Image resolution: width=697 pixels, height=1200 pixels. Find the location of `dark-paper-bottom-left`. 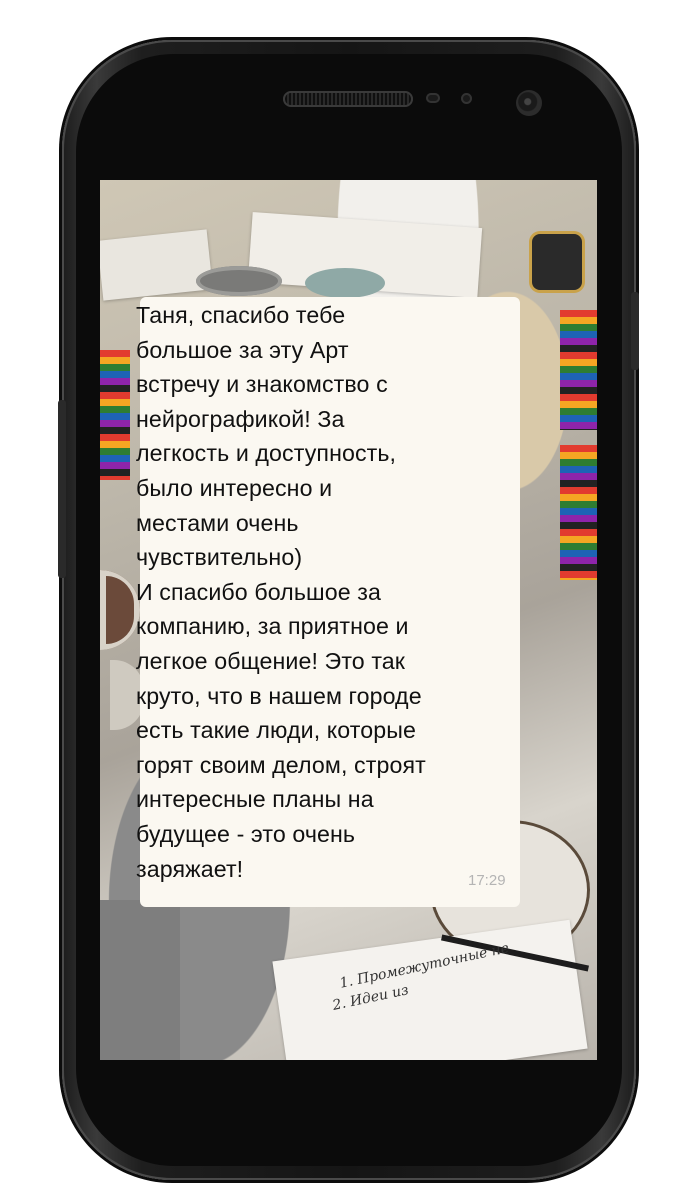

dark-paper-bottom-left is located at coordinates (140, 980).